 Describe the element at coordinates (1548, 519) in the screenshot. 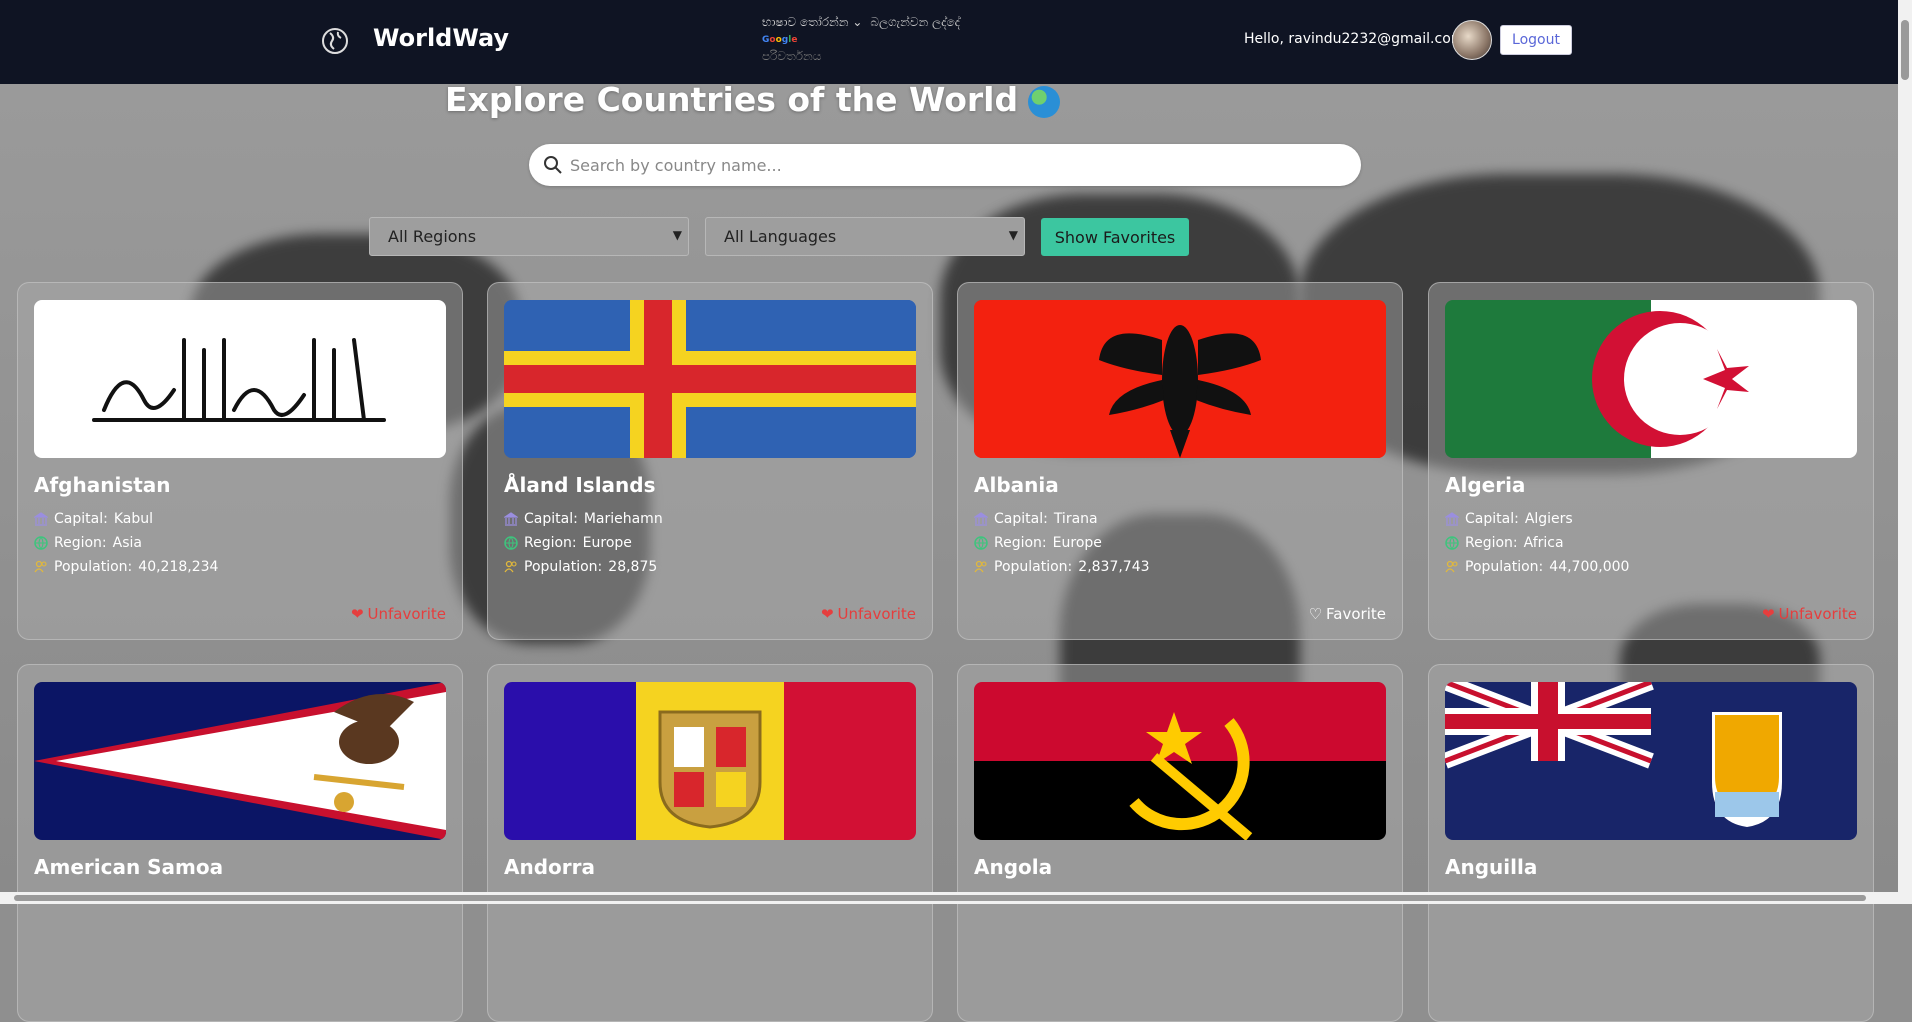

I see `capital-value: Algiers` at that location.